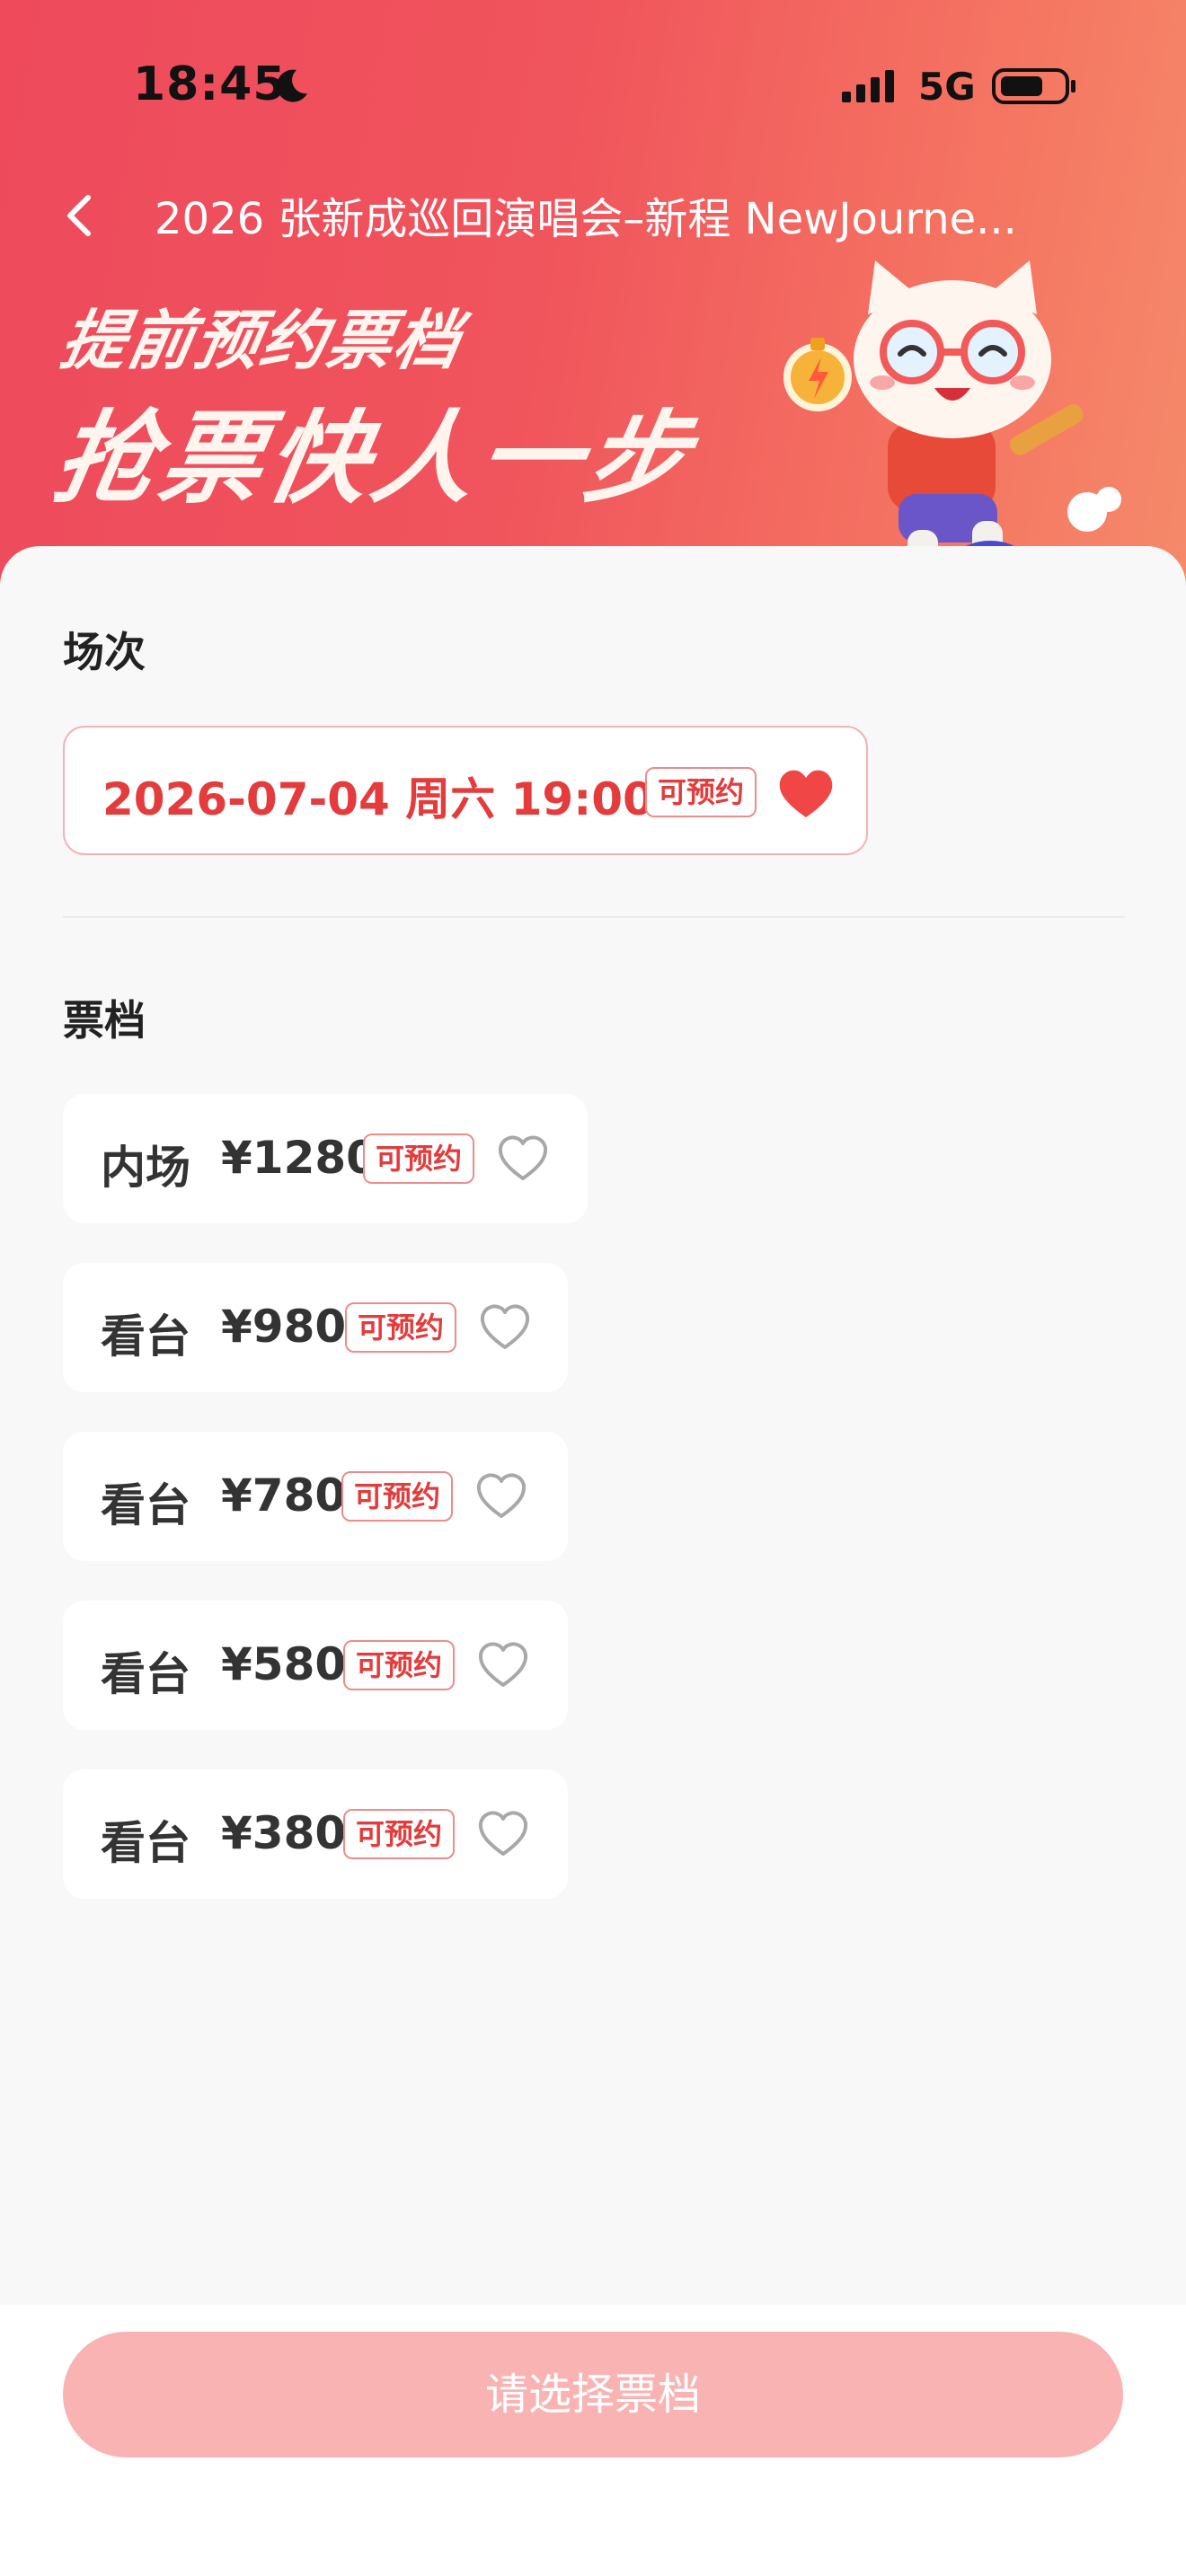 The image size is (1186, 2576). Describe the element at coordinates (806, 794) in the screenshot. I see `heart-filled-icon` at that location.